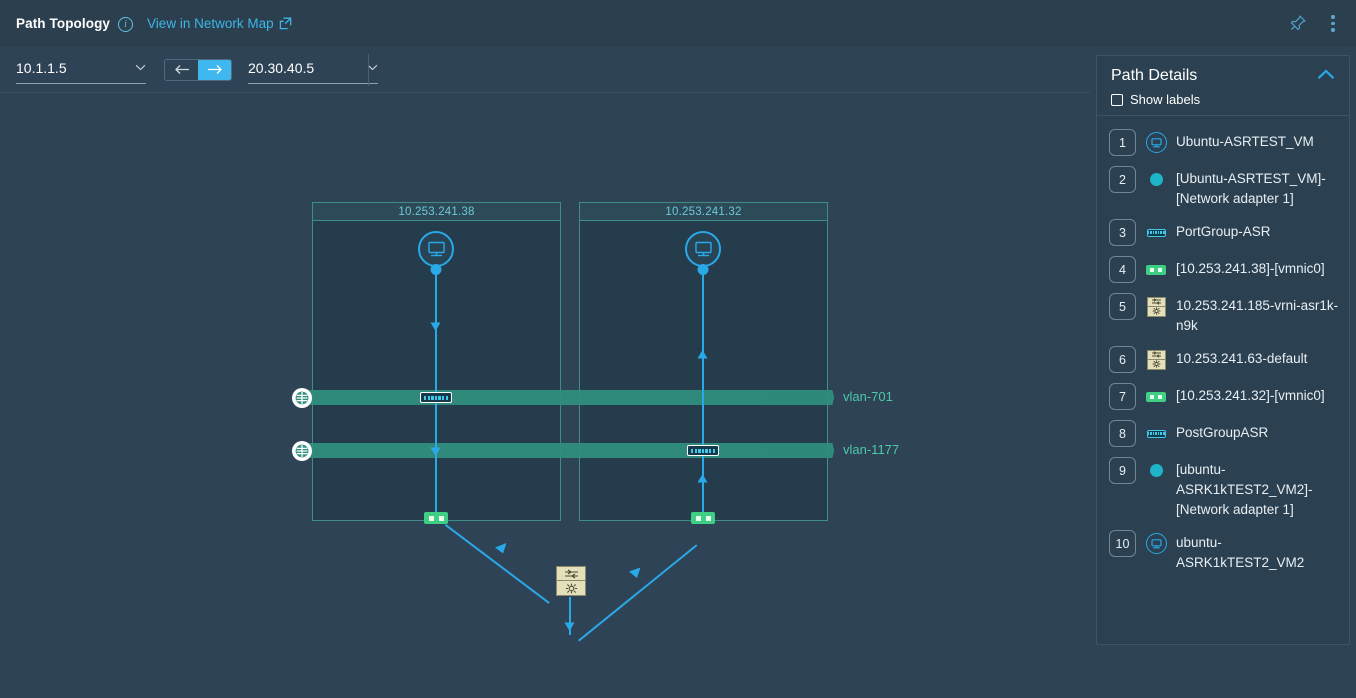  Describe the element at coordinates (285, 23) in the screenshot. I see `external-link-icon` at that location.